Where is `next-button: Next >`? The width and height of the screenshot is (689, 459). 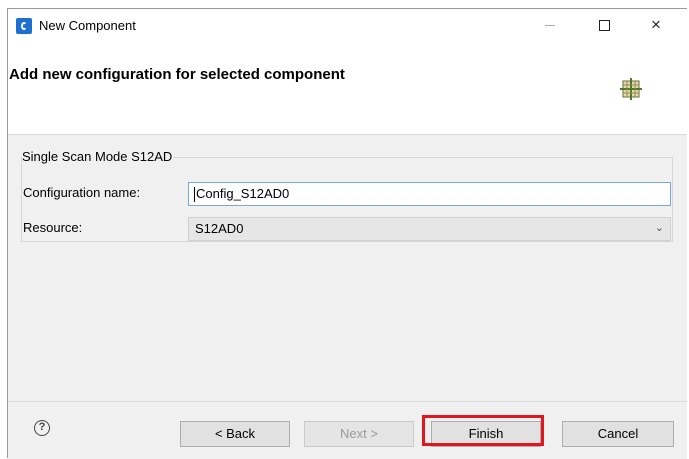 next-button: Next > is located at coordinates (359, 434).